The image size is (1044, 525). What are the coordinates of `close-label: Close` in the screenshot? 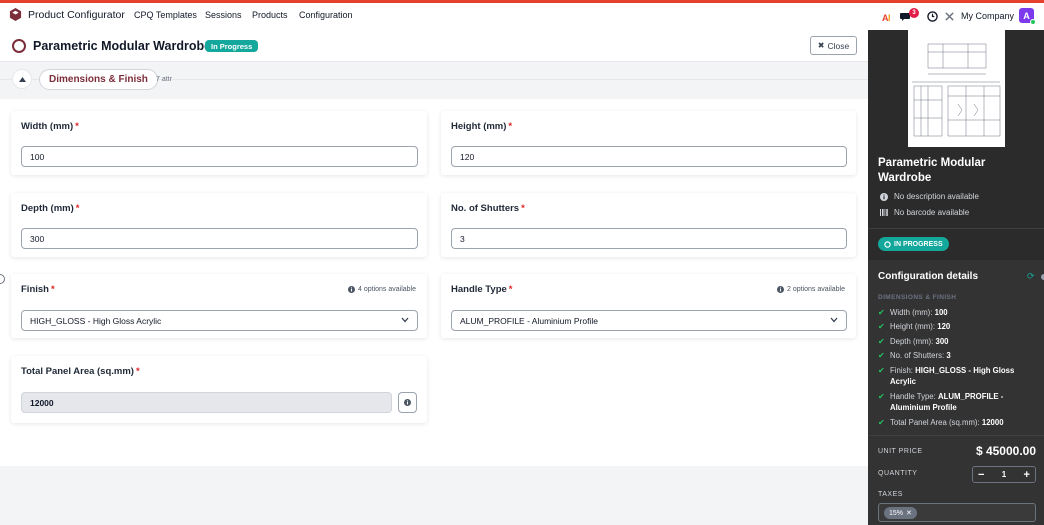 It's located at (838, 45).